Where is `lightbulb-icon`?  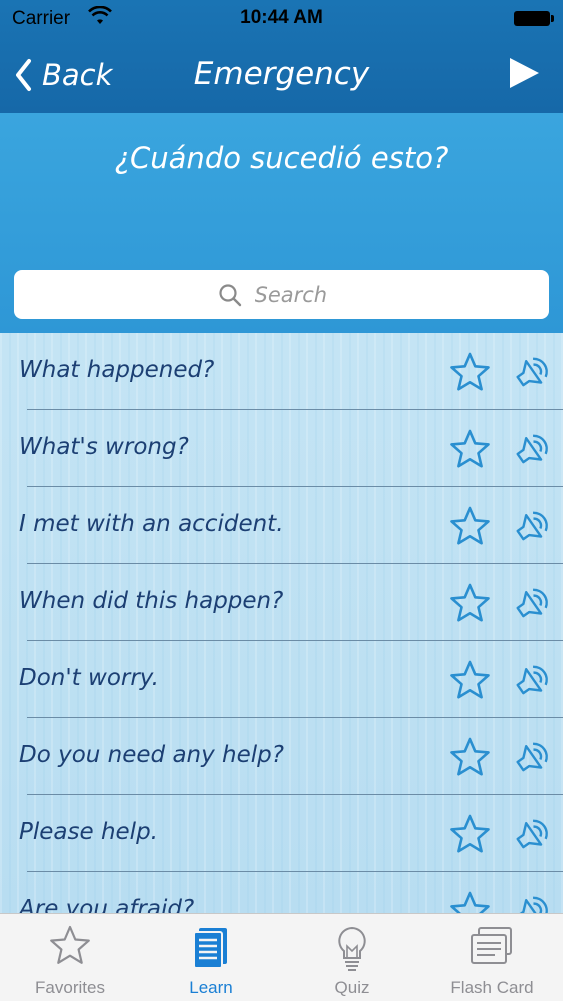 lightbulb-icon is located at coordinates (352, 948).